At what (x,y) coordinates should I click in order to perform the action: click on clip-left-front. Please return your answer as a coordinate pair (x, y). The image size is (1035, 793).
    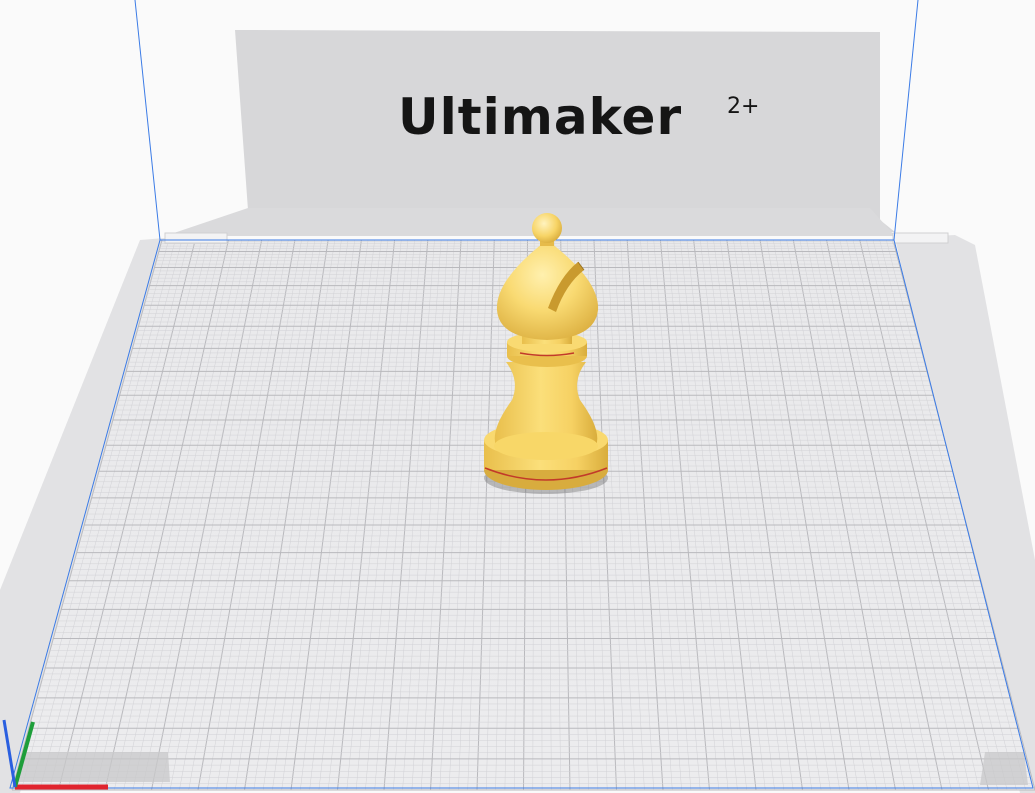
    Looking at the image, I should click on (94, 767).